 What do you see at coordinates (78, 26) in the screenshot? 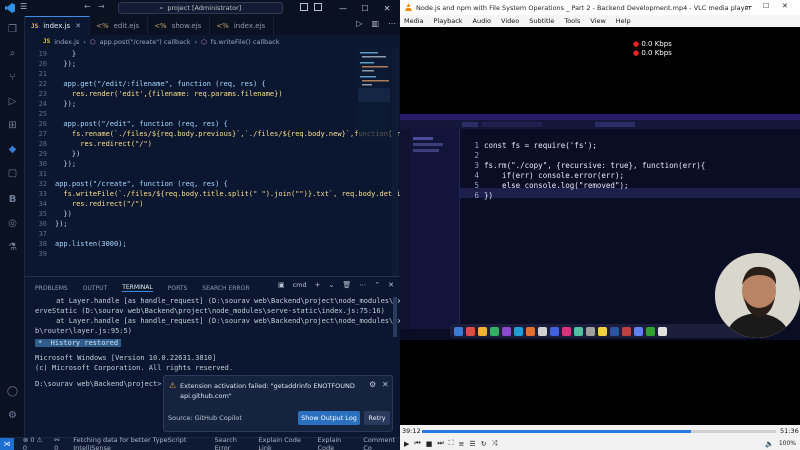
I see `tab-close-icon: ✕` at bounding box center [78, 26].